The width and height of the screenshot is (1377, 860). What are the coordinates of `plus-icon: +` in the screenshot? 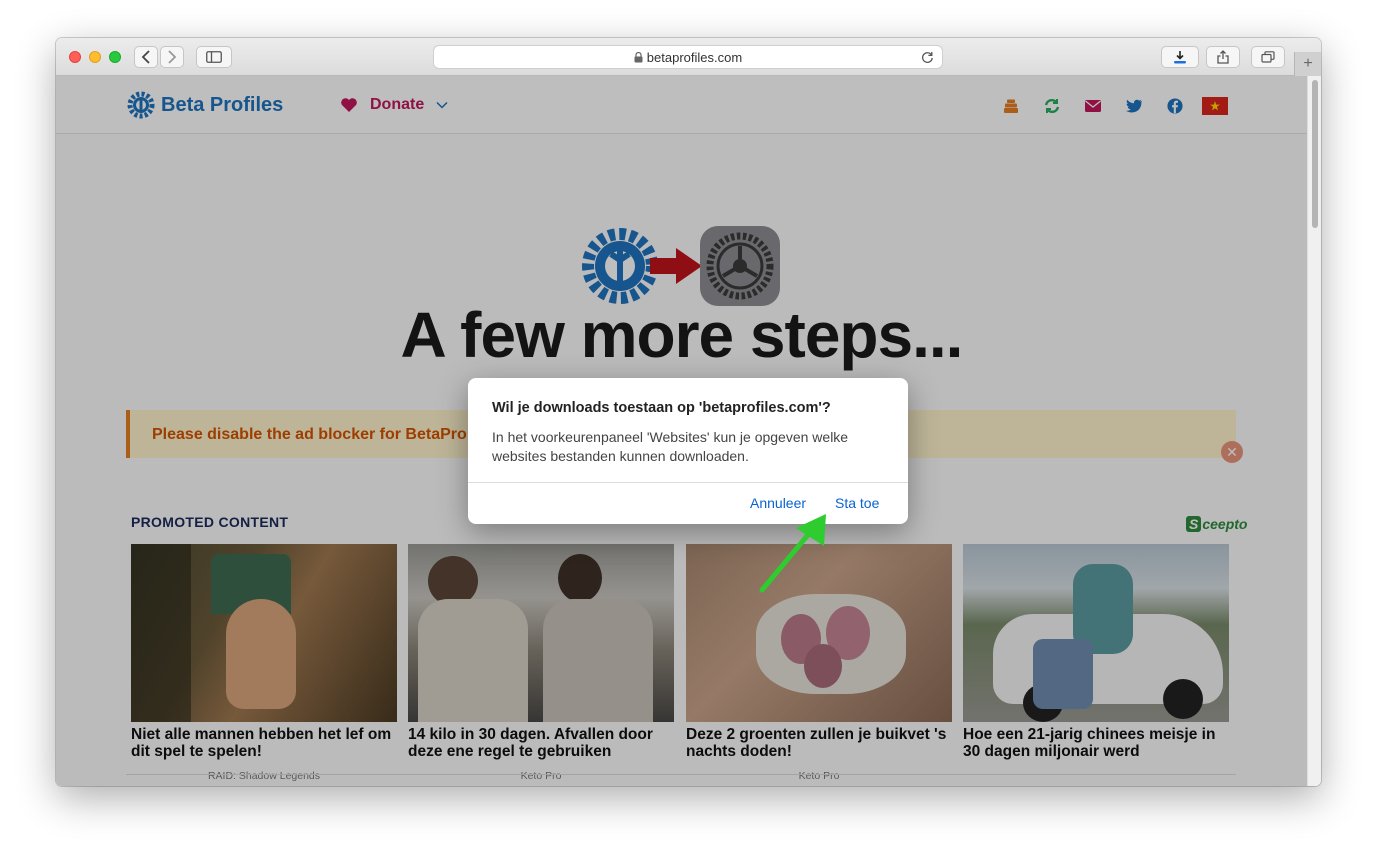 It's located at (1308, 63).